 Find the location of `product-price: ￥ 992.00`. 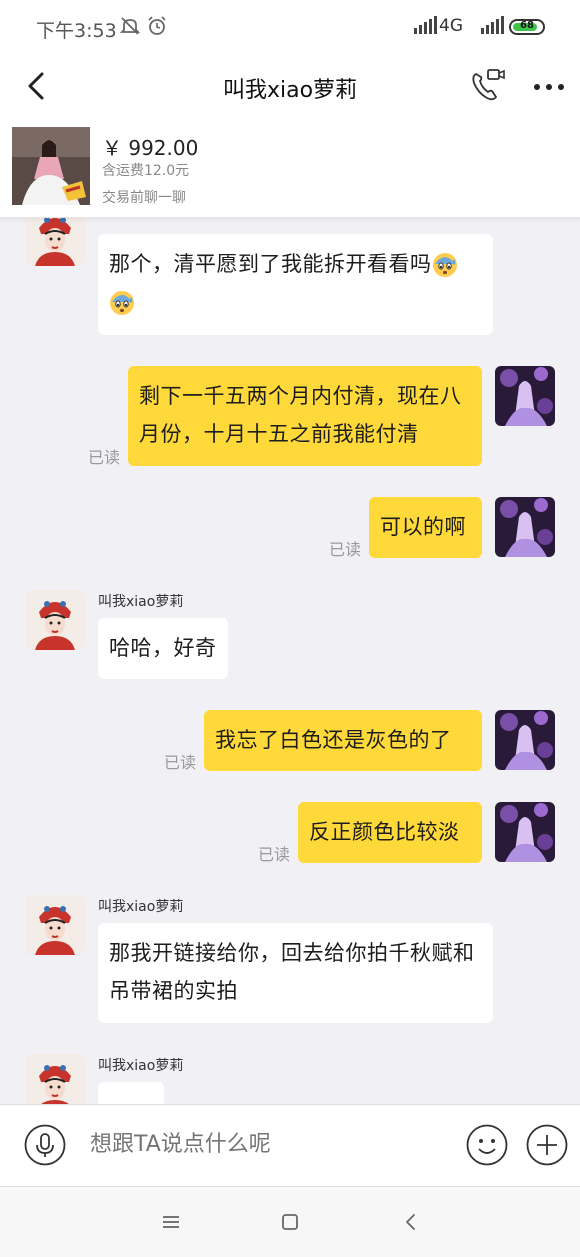

product-price: ￥ 992.00 is located at coordinates (150, 148).